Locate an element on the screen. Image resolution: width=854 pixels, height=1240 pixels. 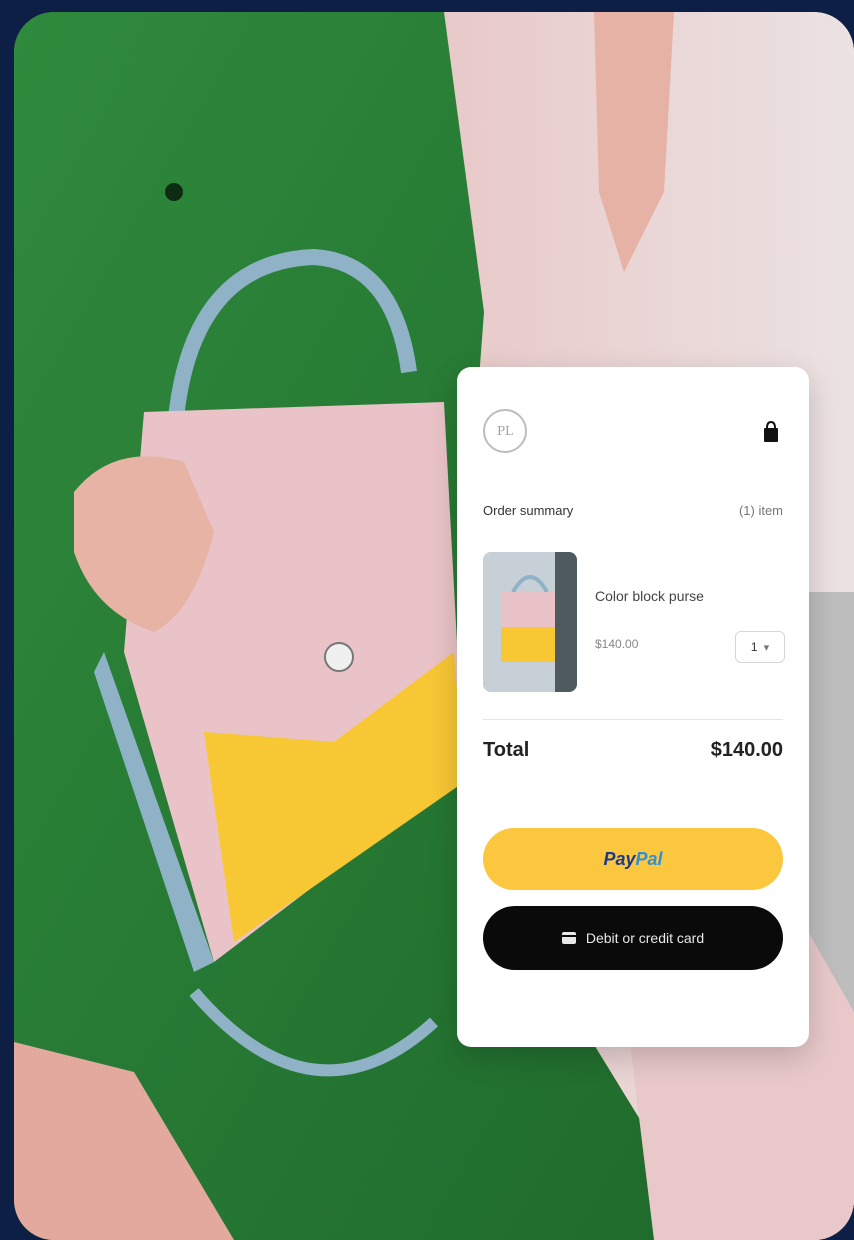
paypal-logo-pay: Pay is located at coordinates (619, 858).